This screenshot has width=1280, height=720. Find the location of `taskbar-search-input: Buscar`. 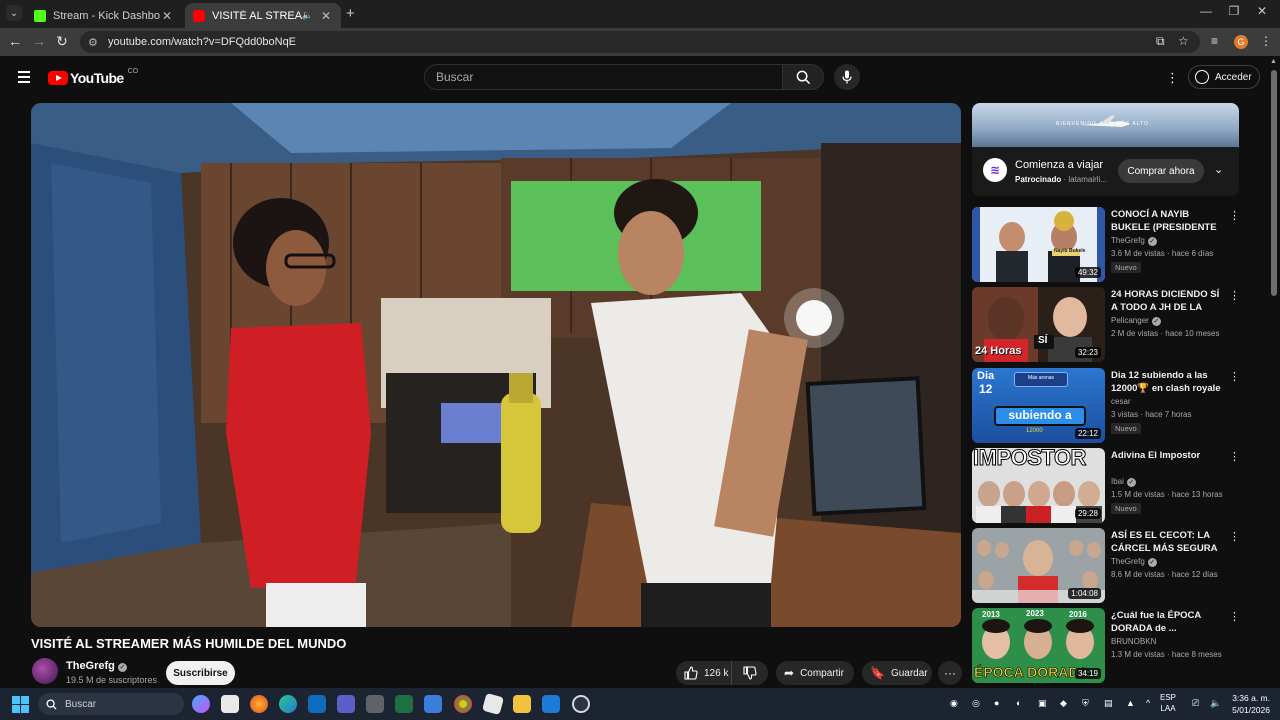

taskbar-search-input: Buscar is located at coordinates (111, 704).